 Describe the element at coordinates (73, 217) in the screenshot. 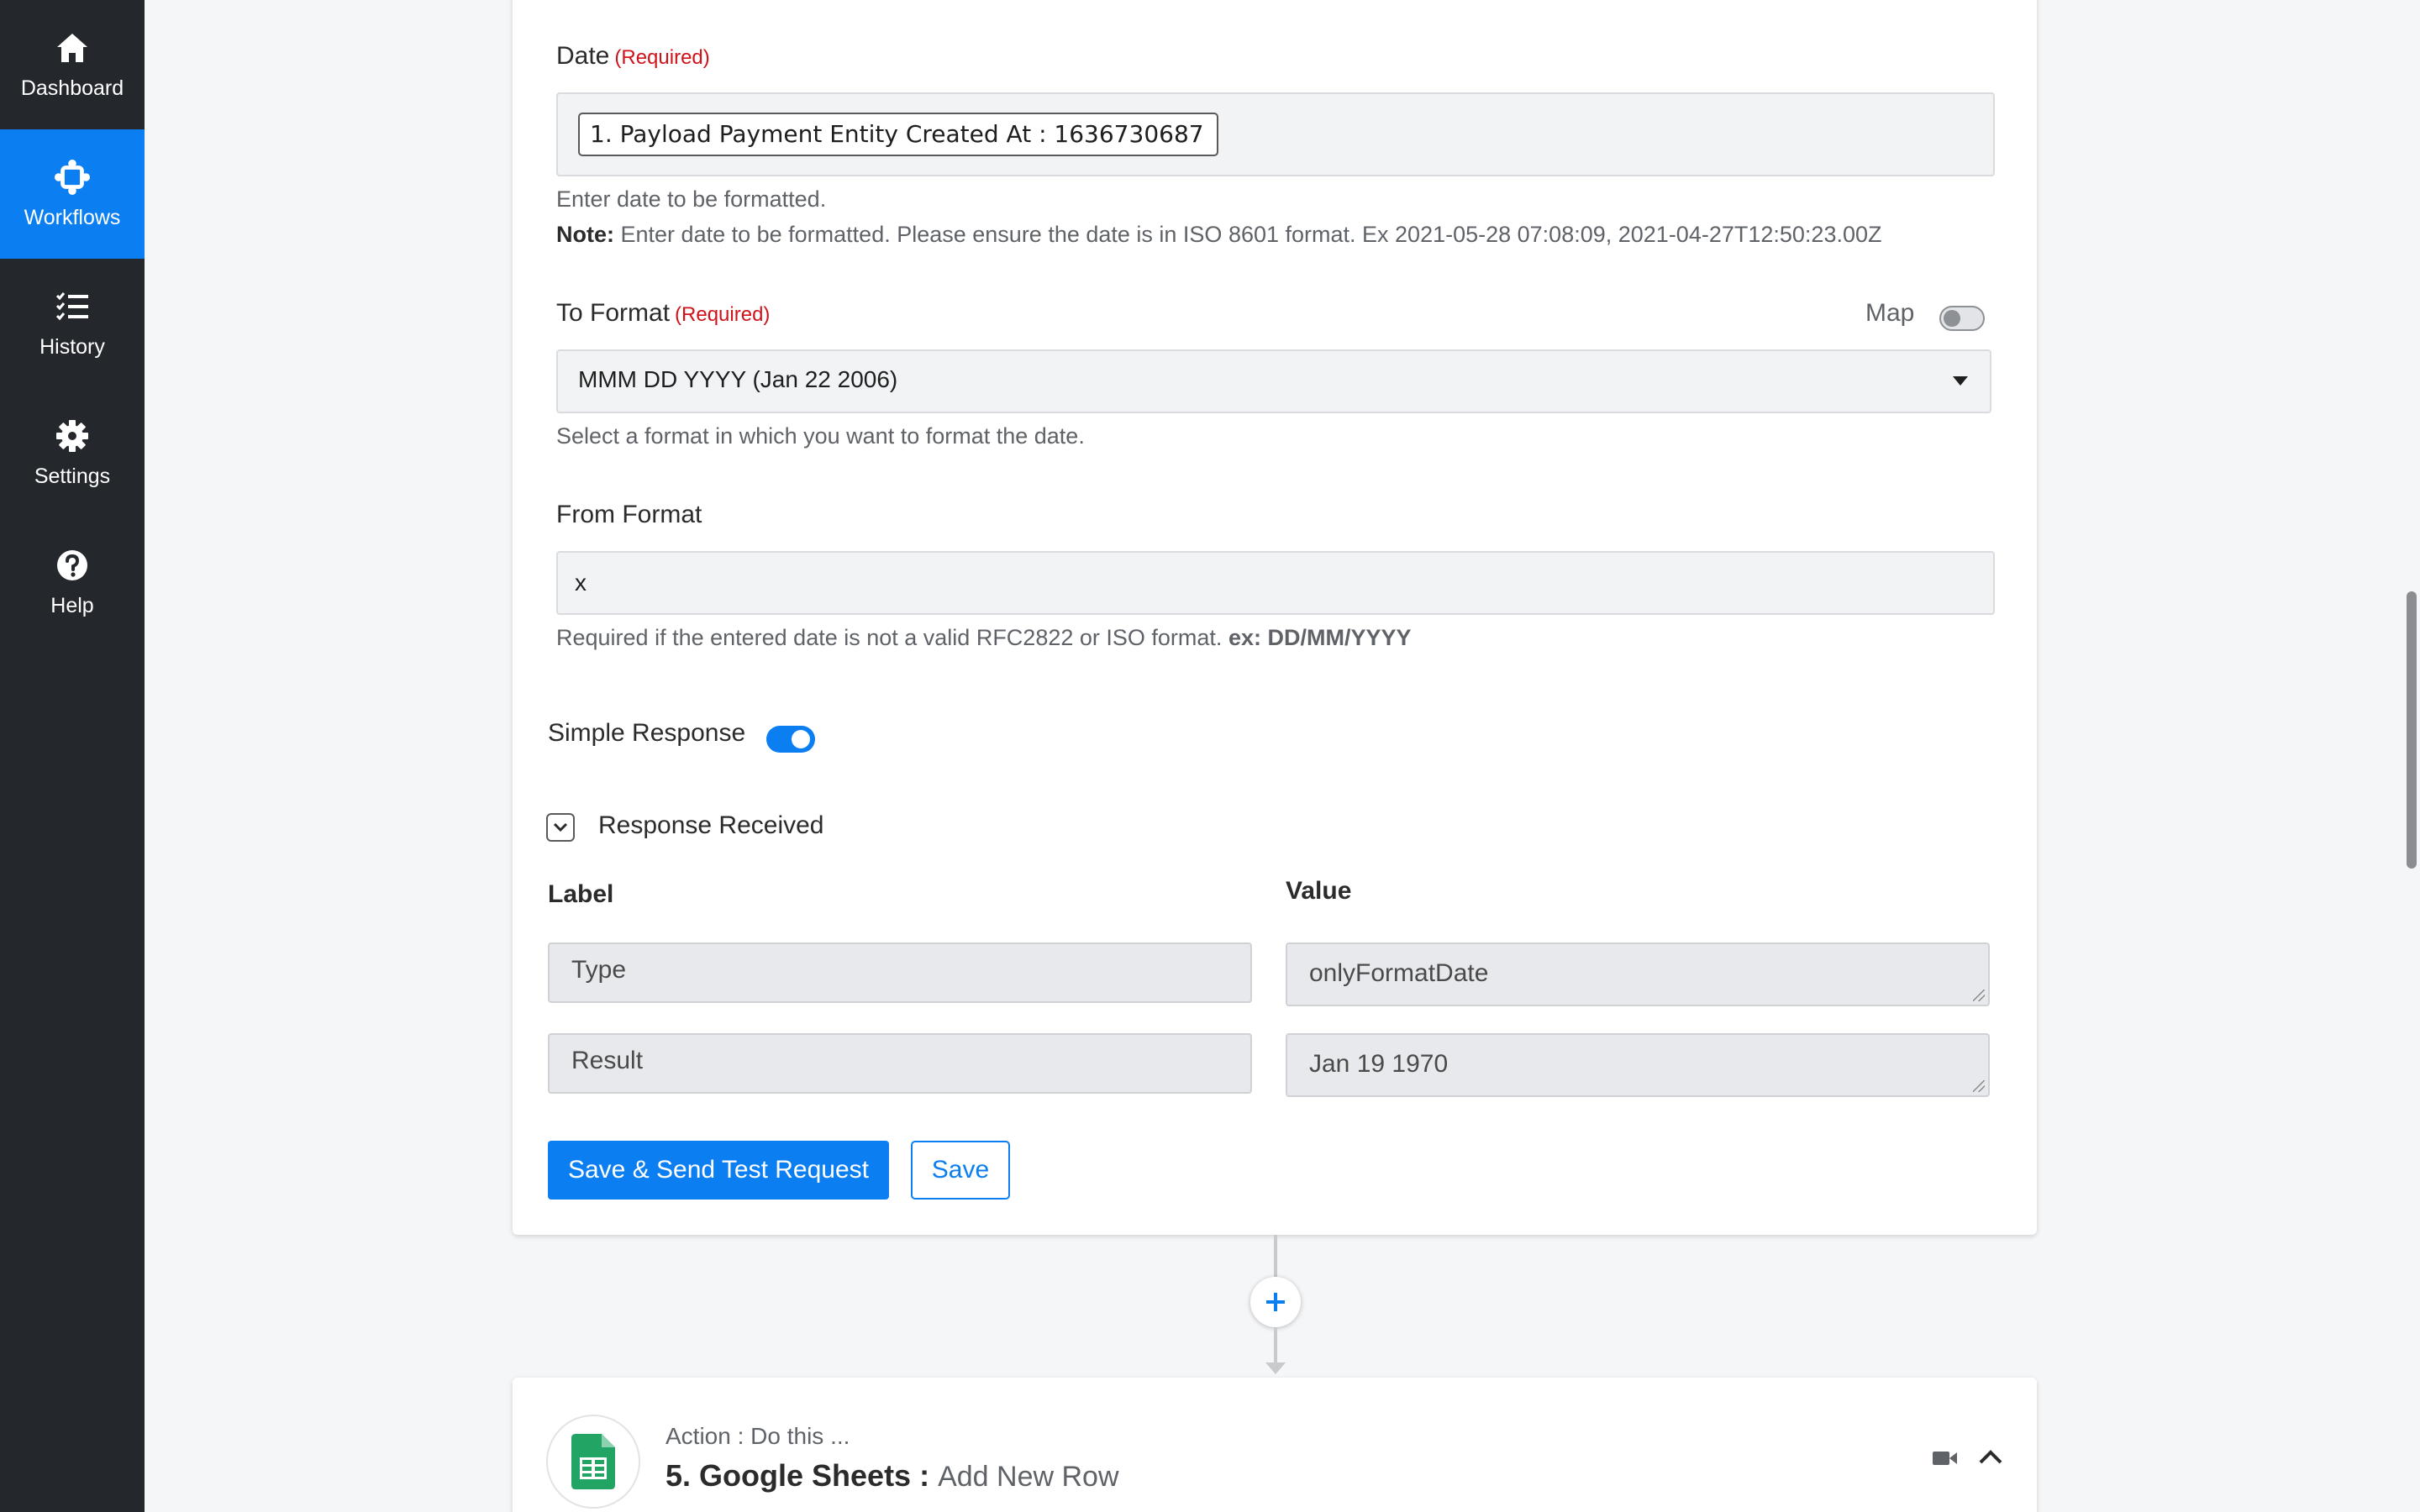

I see `sidebar-item-label: Workflows` at that location.